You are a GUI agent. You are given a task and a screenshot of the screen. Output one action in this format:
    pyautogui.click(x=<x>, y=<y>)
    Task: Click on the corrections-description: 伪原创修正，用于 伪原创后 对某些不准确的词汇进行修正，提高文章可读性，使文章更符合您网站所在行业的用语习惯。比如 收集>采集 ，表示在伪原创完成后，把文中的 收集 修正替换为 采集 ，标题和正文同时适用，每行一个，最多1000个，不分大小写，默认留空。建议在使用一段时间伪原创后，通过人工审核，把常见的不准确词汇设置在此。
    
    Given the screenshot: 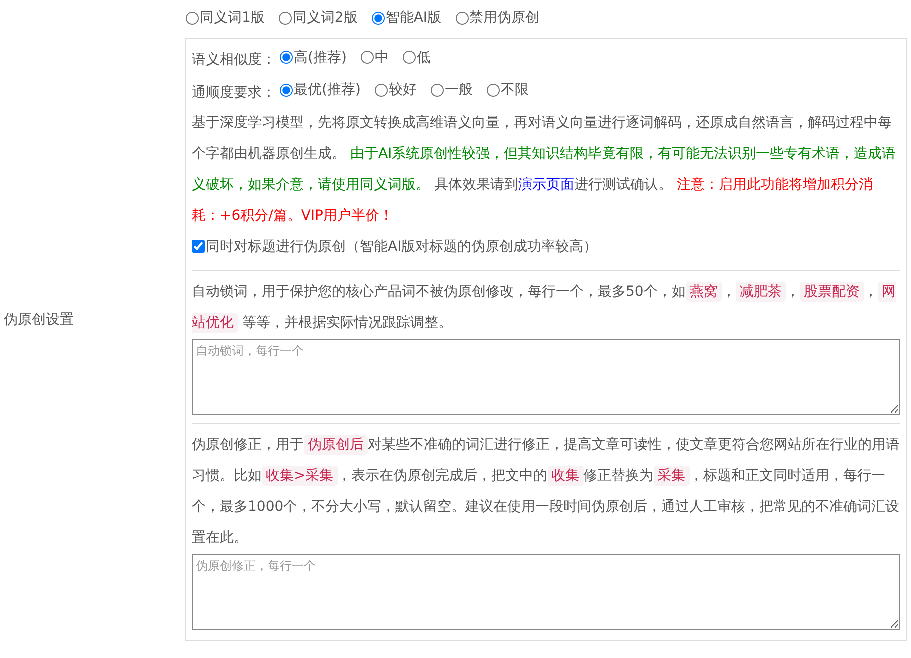 What is the action you would take?
    pyautogui.click(x=546, y=491)
    